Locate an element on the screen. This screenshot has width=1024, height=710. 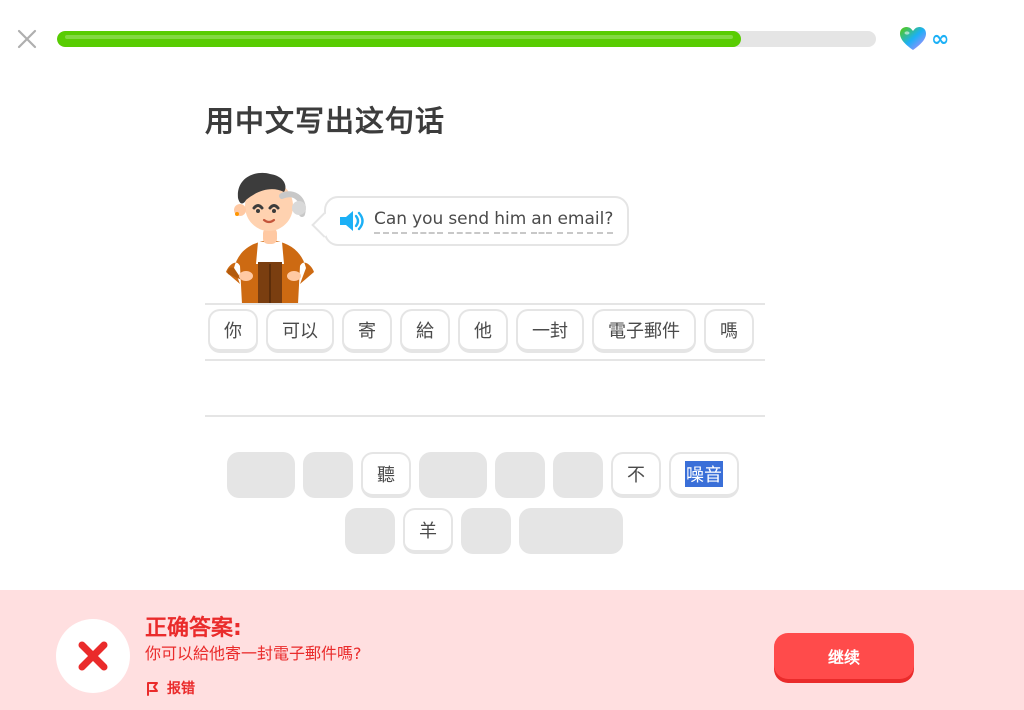
prompt-word: you is located at coordinates (428, 221).